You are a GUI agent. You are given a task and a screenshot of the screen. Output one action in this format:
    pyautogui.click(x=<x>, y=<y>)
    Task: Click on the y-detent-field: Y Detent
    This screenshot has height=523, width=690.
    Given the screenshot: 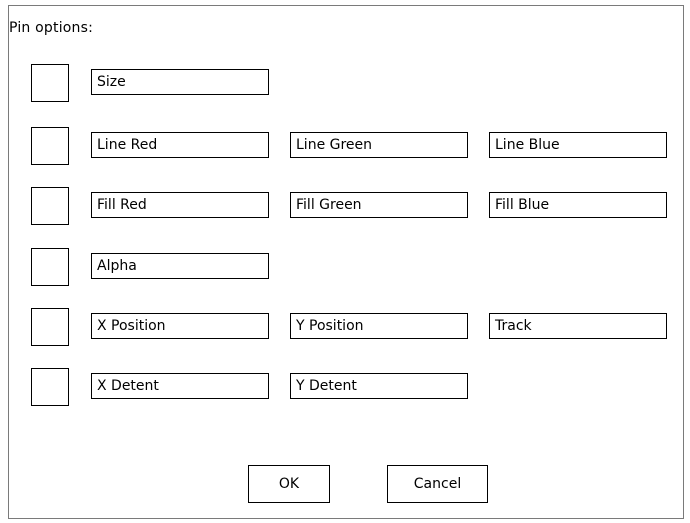 What is the action you would take?
    pyautogui.click(x=379, y=386)
    